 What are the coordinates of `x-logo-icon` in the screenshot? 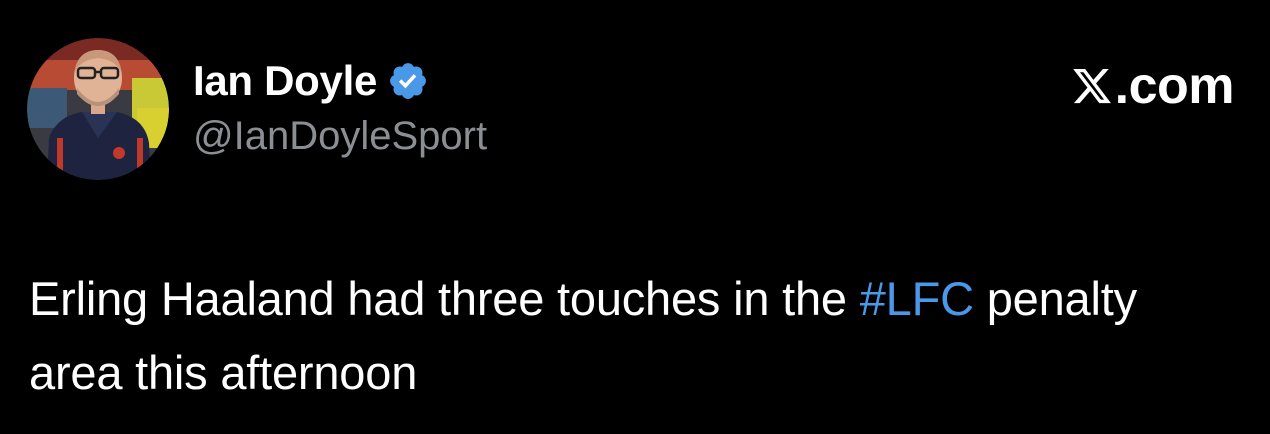 It's located at (1092, 86).